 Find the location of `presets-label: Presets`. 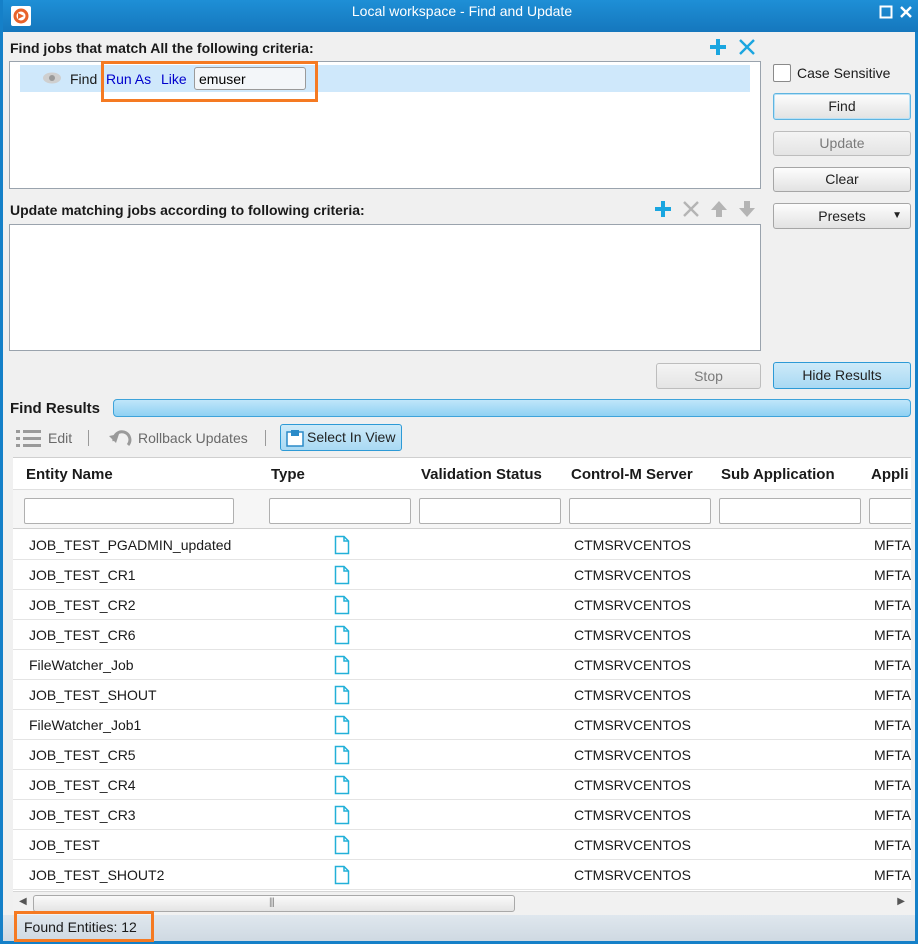

presets-label: Presets is located at coordinates (842, 216).